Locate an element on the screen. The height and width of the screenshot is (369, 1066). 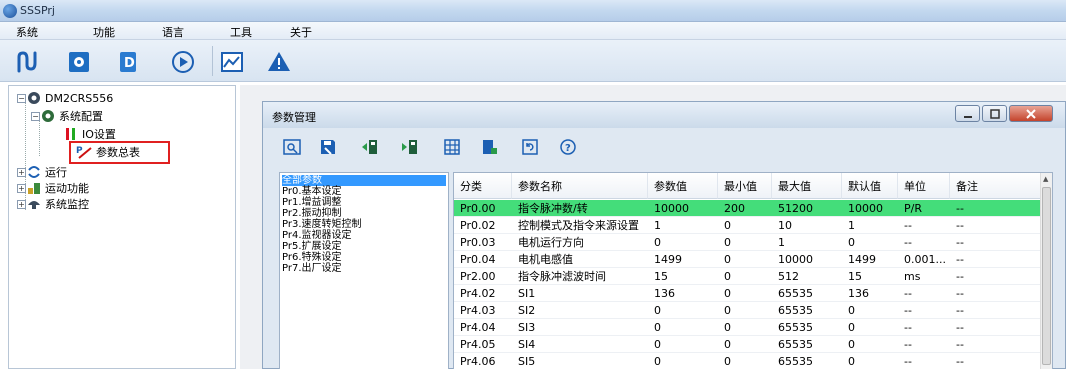
table-cell: 51200 is located at coordinates (795, 208).